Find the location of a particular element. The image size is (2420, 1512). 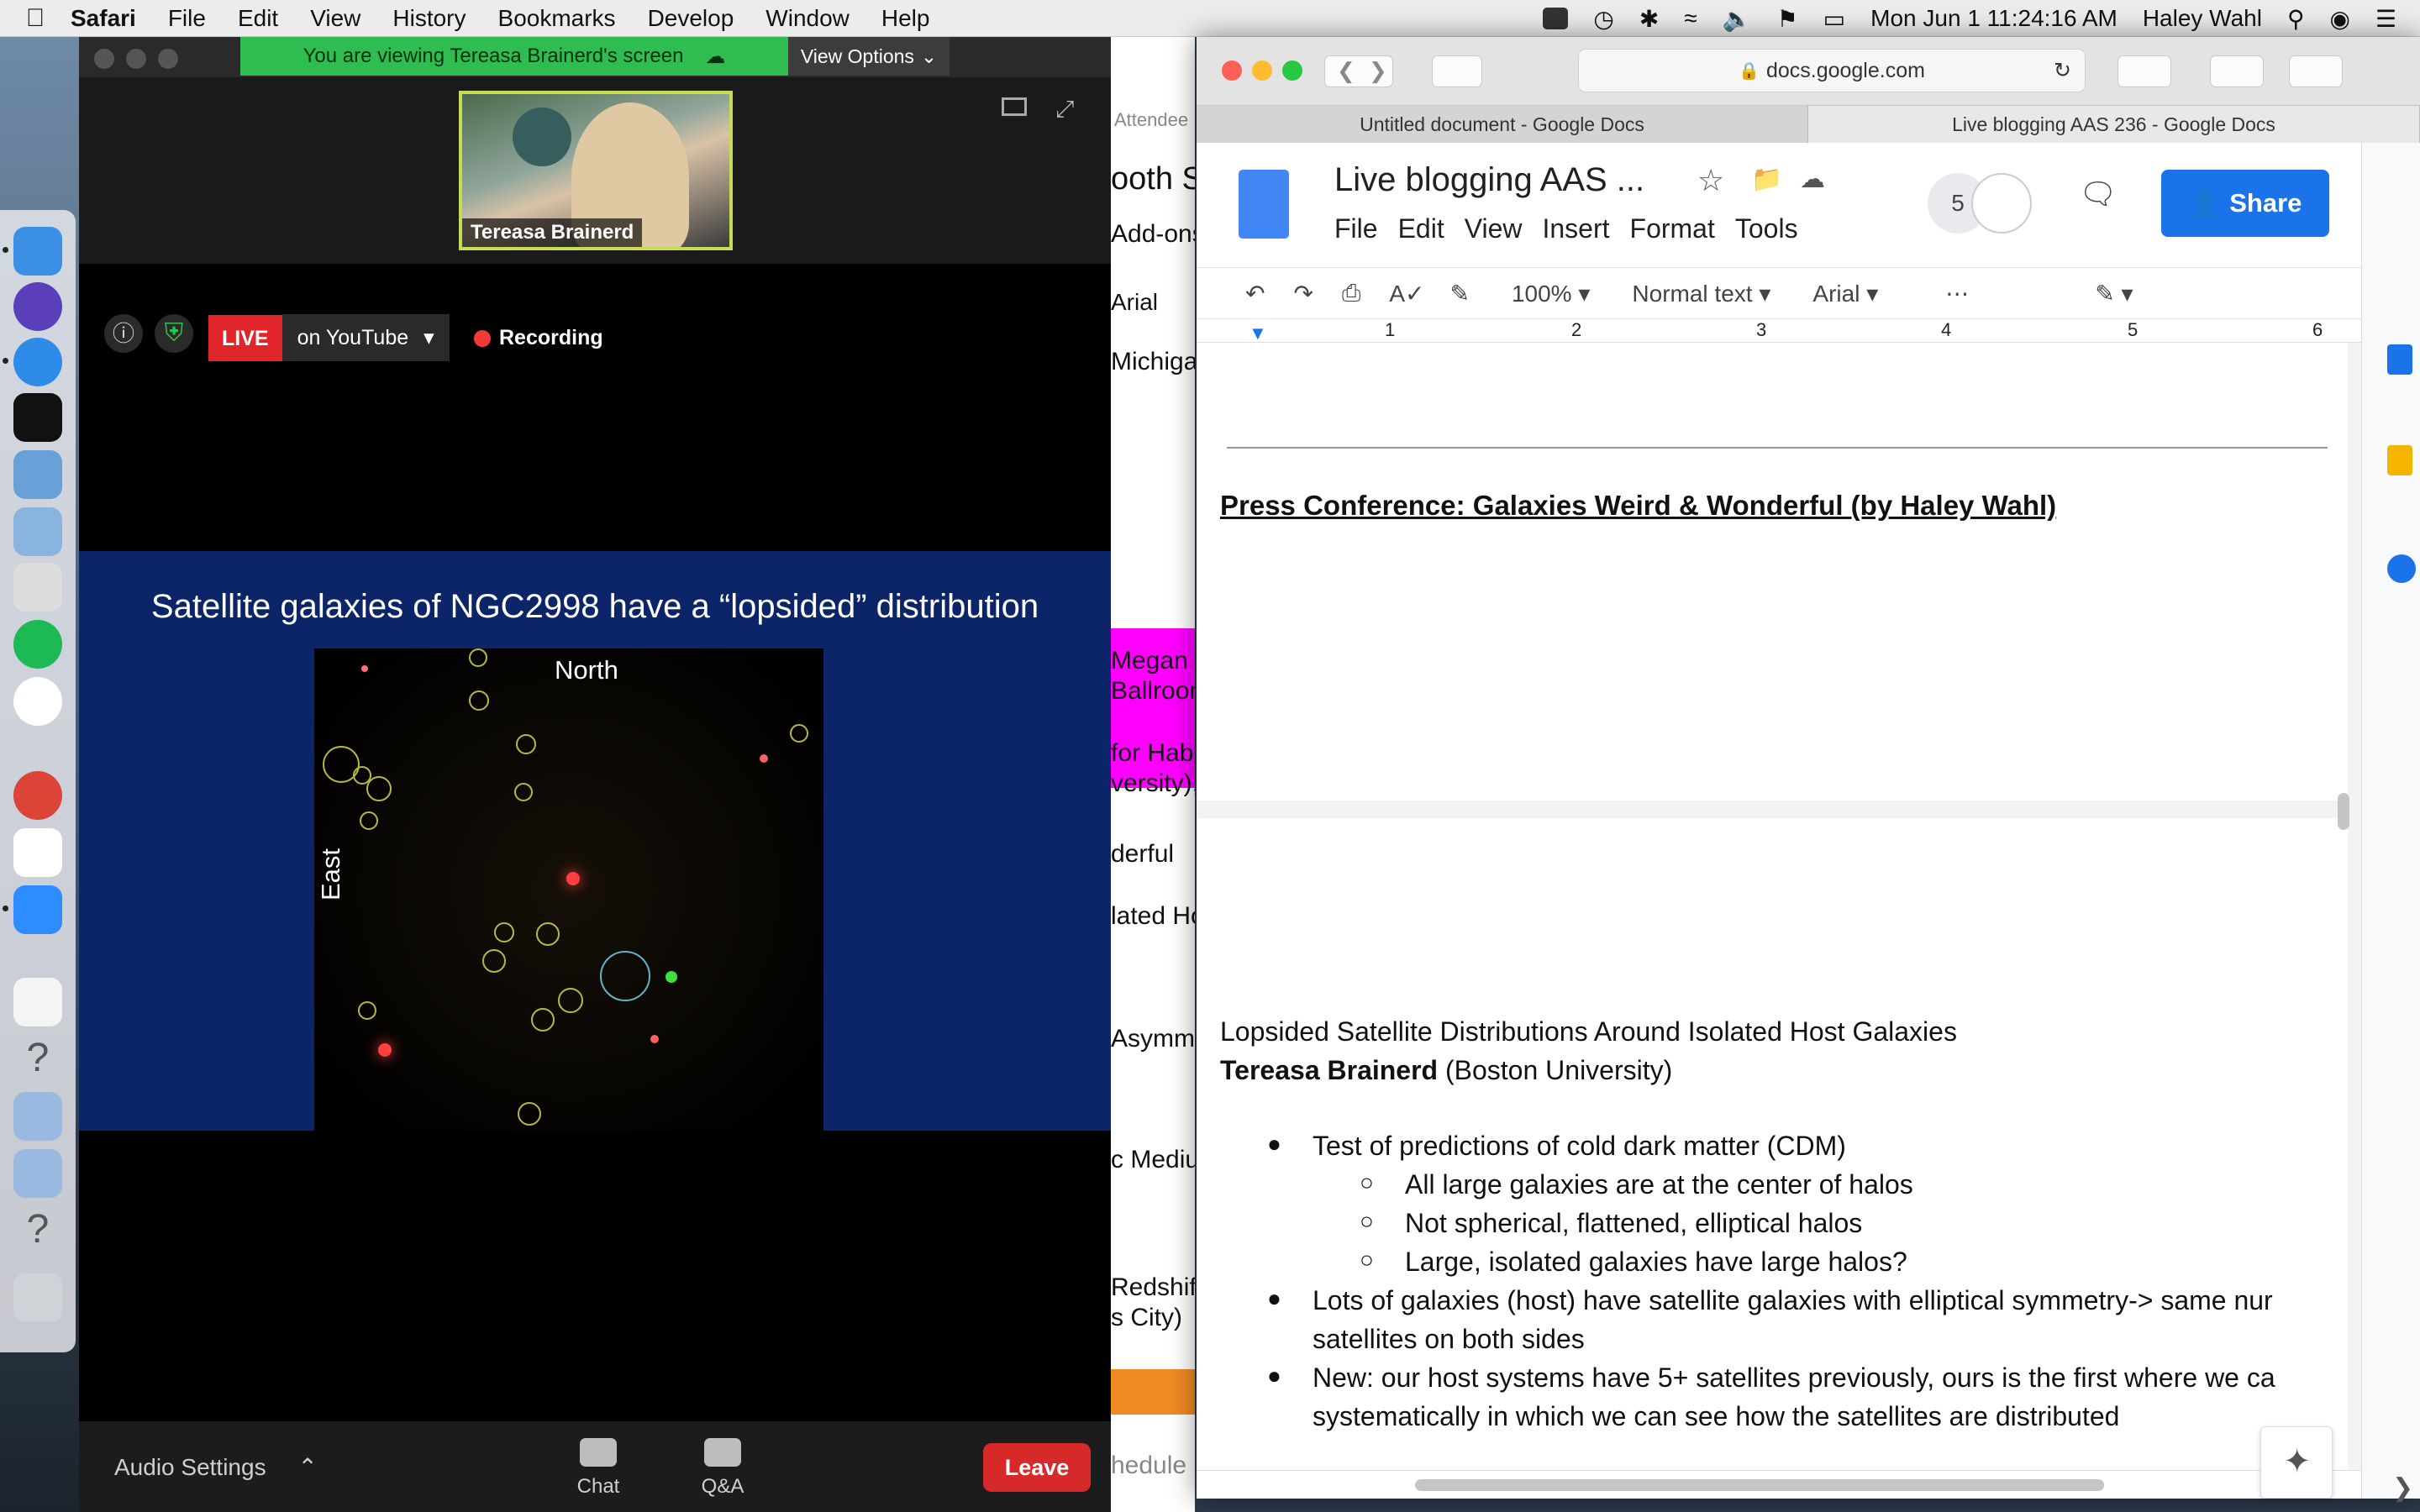

docs-menu-edit: Edit is located at coordinates (1421, 228).